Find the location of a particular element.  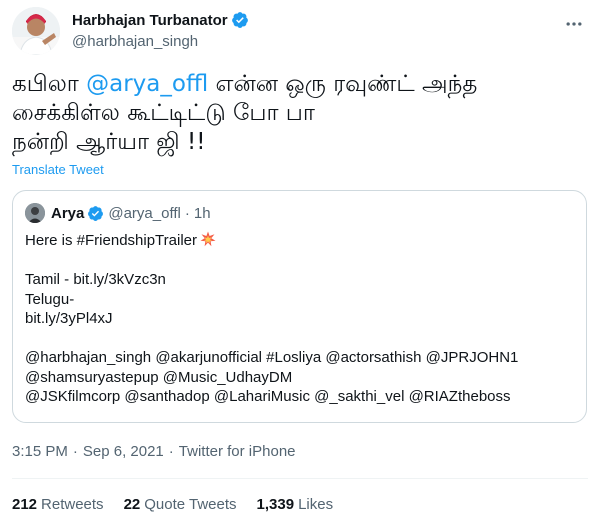

tweet-date: Sep 6, 2021 is located at coordinates (123, 451).